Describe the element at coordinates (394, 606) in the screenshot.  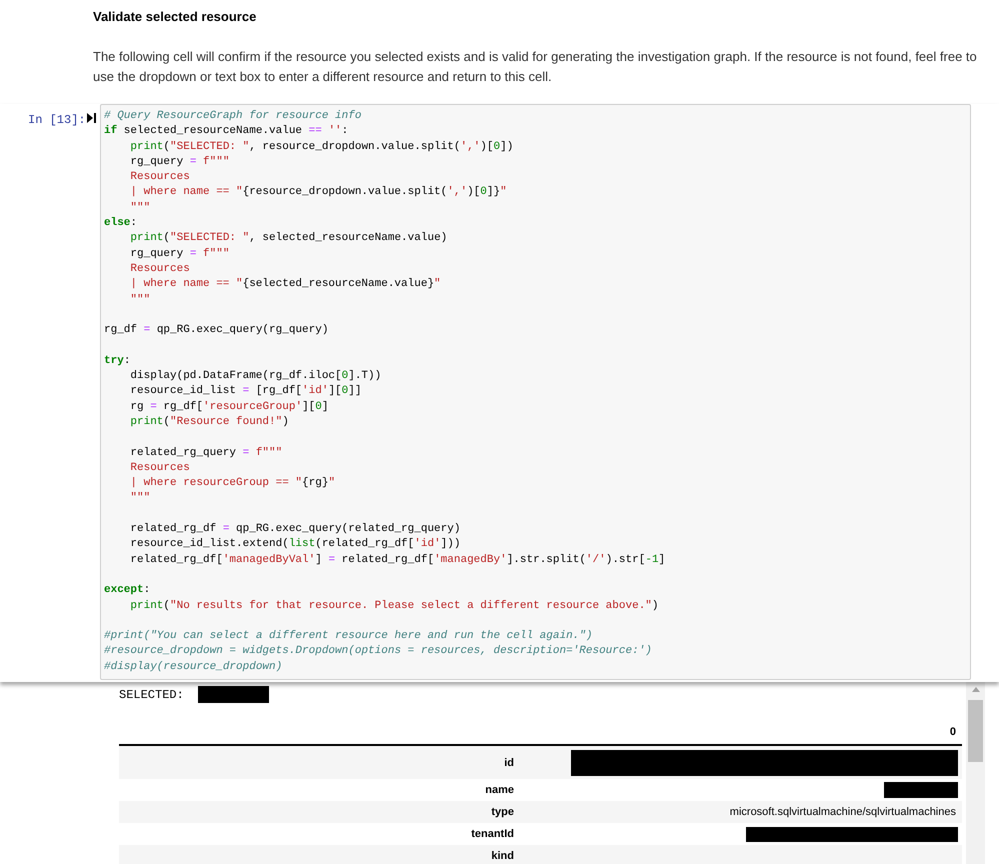
I see `code-line: print("No results for that resource. Please select a different resource above.")` at that location.